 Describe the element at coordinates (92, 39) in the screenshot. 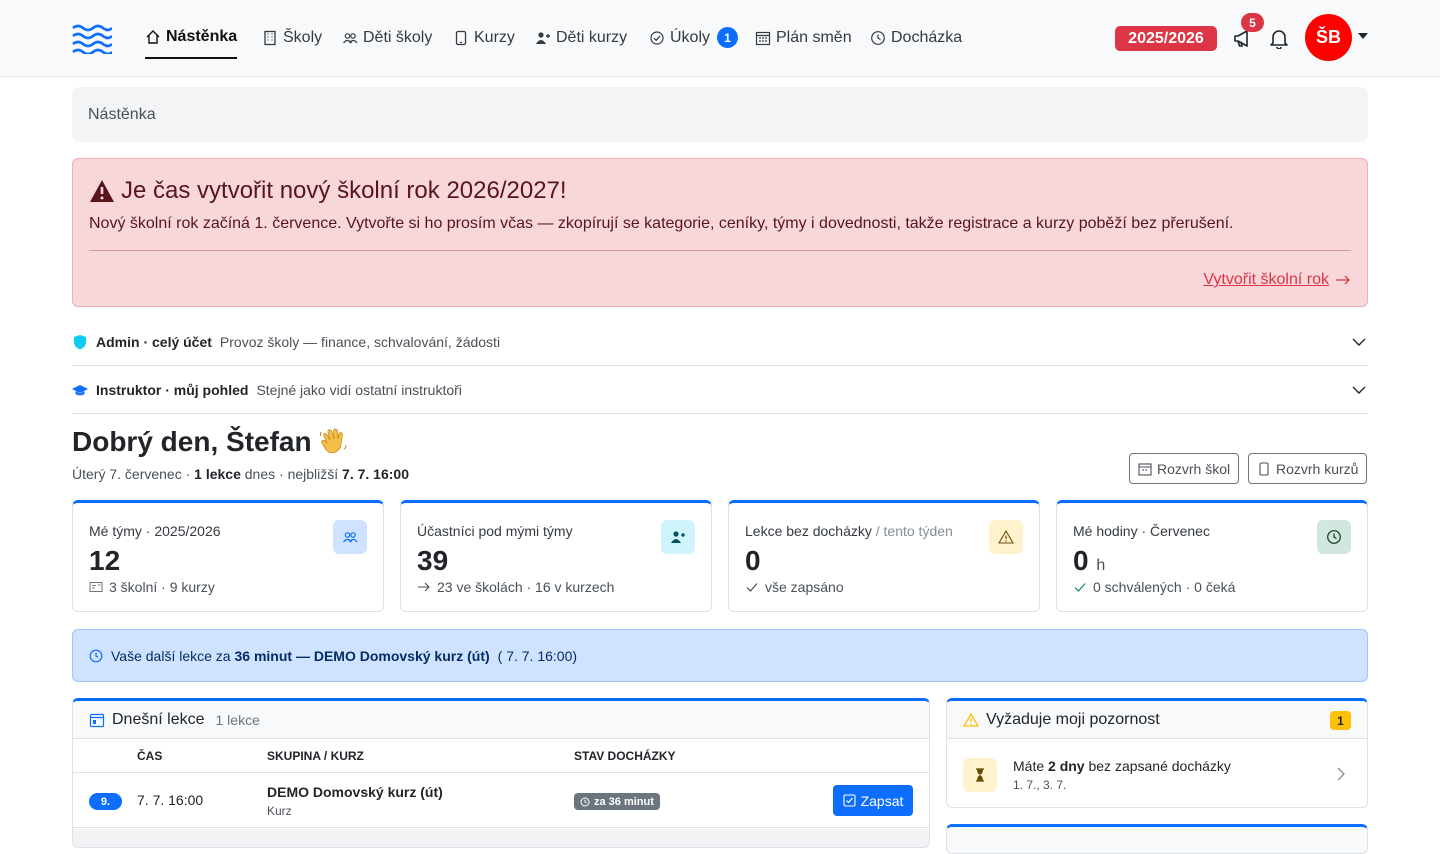

I see `waves-logo-icon` at that location.